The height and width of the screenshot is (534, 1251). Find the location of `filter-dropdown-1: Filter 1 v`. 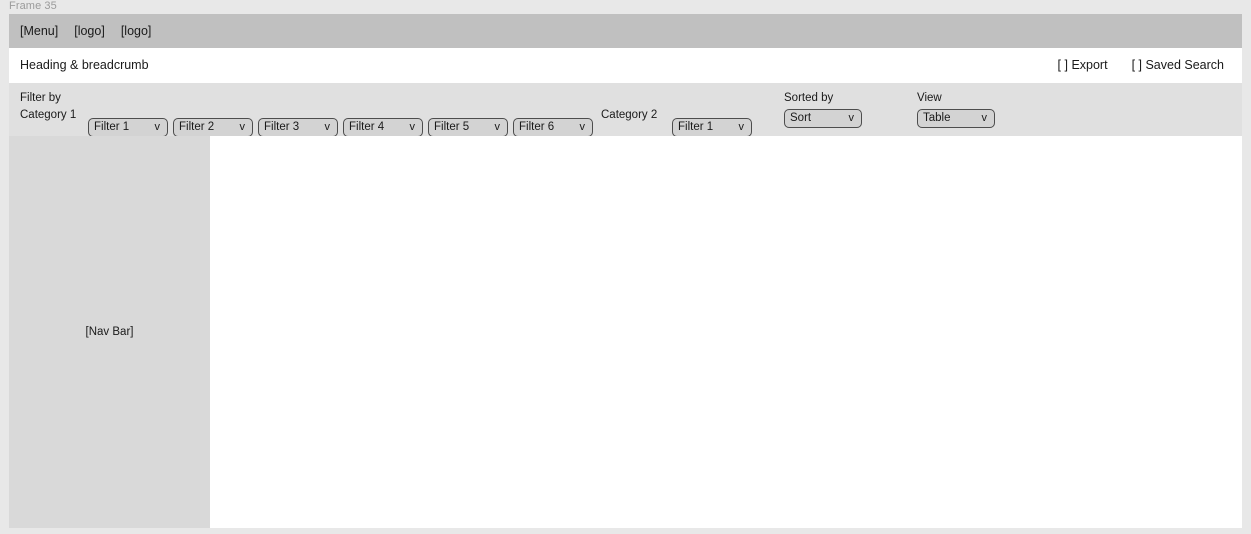

filter-dropdown-1: Filter 1 v is located at coordinates (128, 127).